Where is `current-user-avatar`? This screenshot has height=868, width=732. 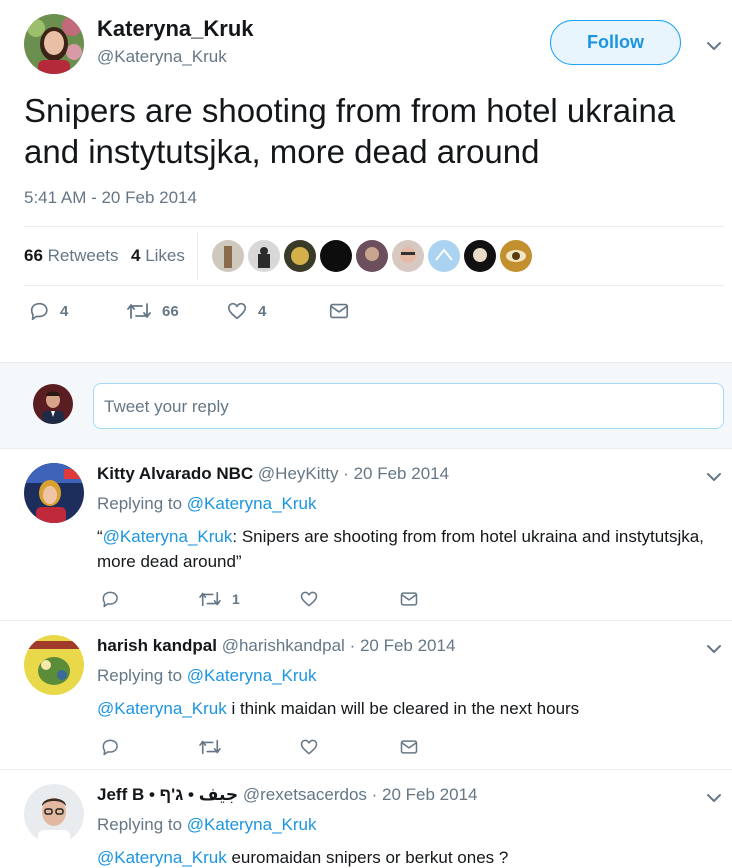
current-user-avatar is located at coordinates (53, 404).